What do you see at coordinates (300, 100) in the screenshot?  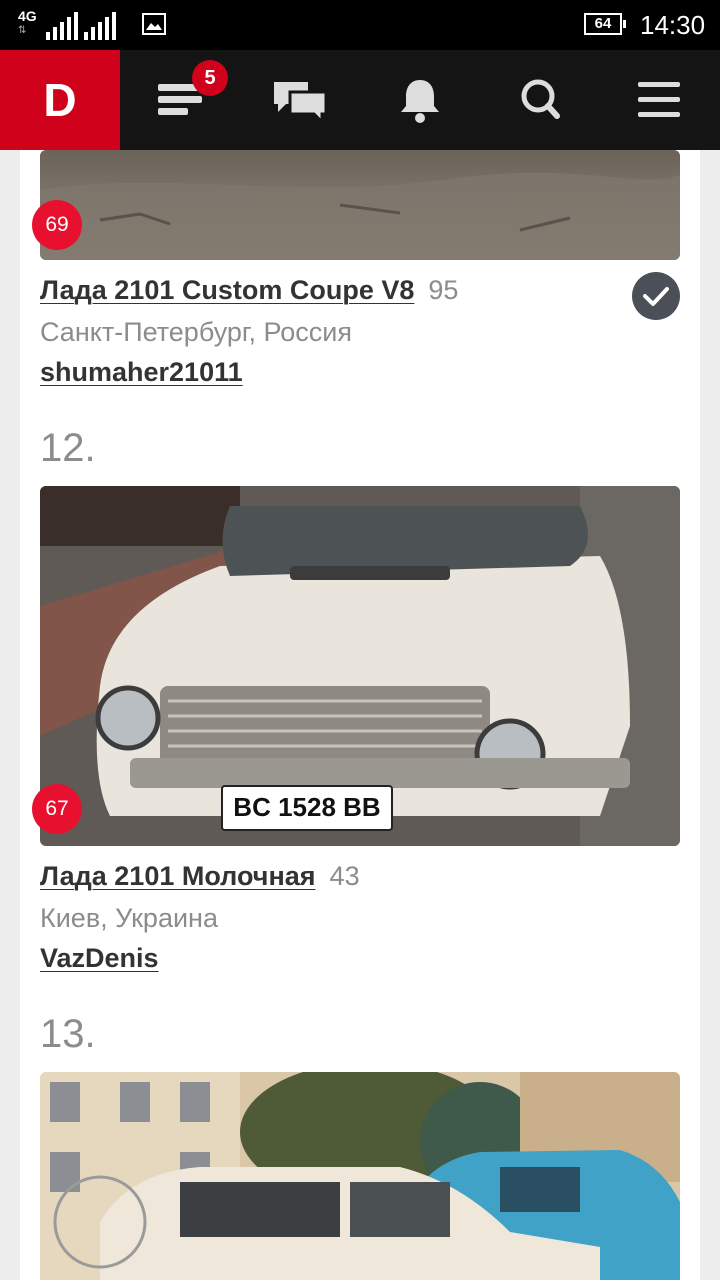 I see `messages-icon` at bounding box center [300, 100].